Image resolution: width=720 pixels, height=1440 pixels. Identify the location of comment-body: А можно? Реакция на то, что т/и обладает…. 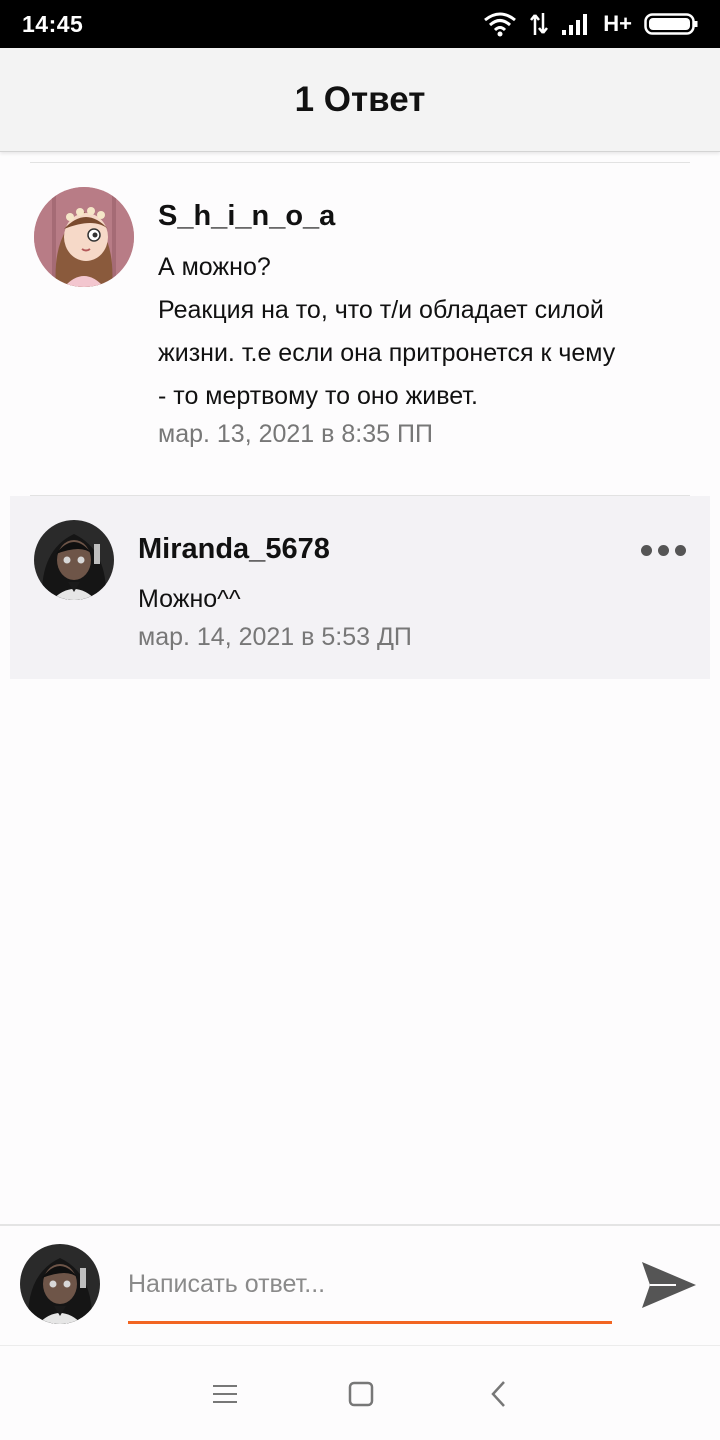
(428, 332).